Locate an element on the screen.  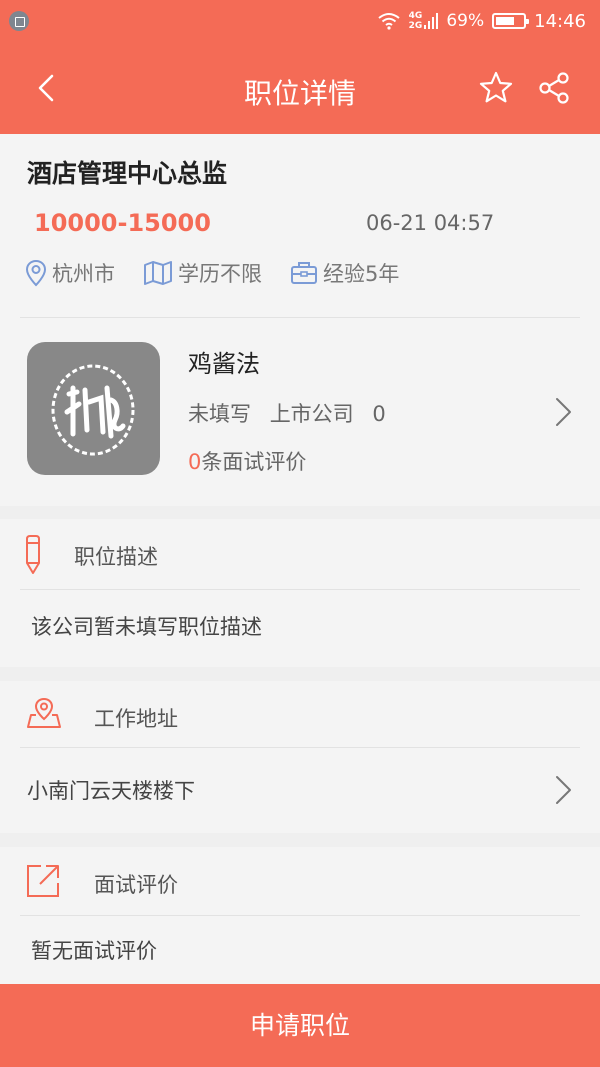
company-logo is located at coordinates (93, 408).